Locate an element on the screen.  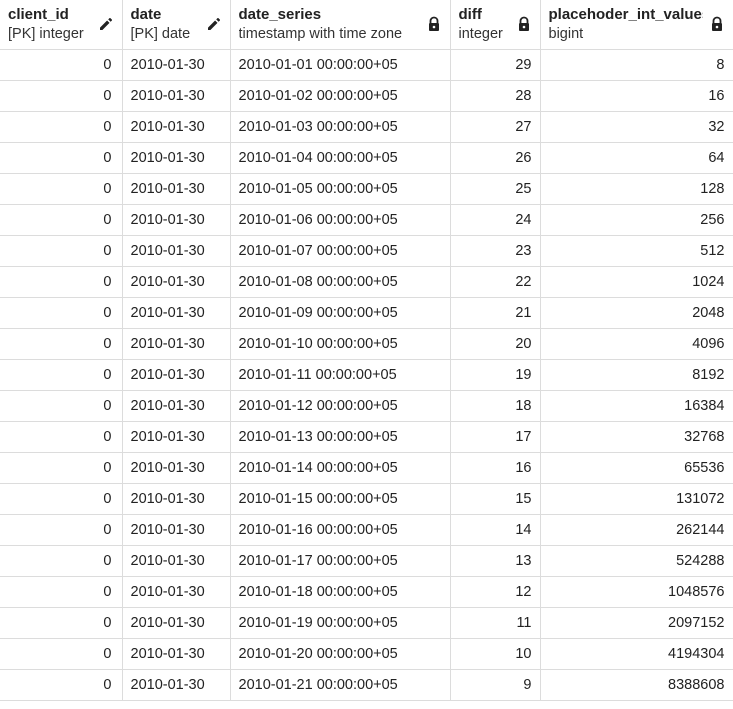
table-row: 0 2010-01-30 2010-01-13 00:00:00+05 17 32768 is located at coordinates (366, 437).